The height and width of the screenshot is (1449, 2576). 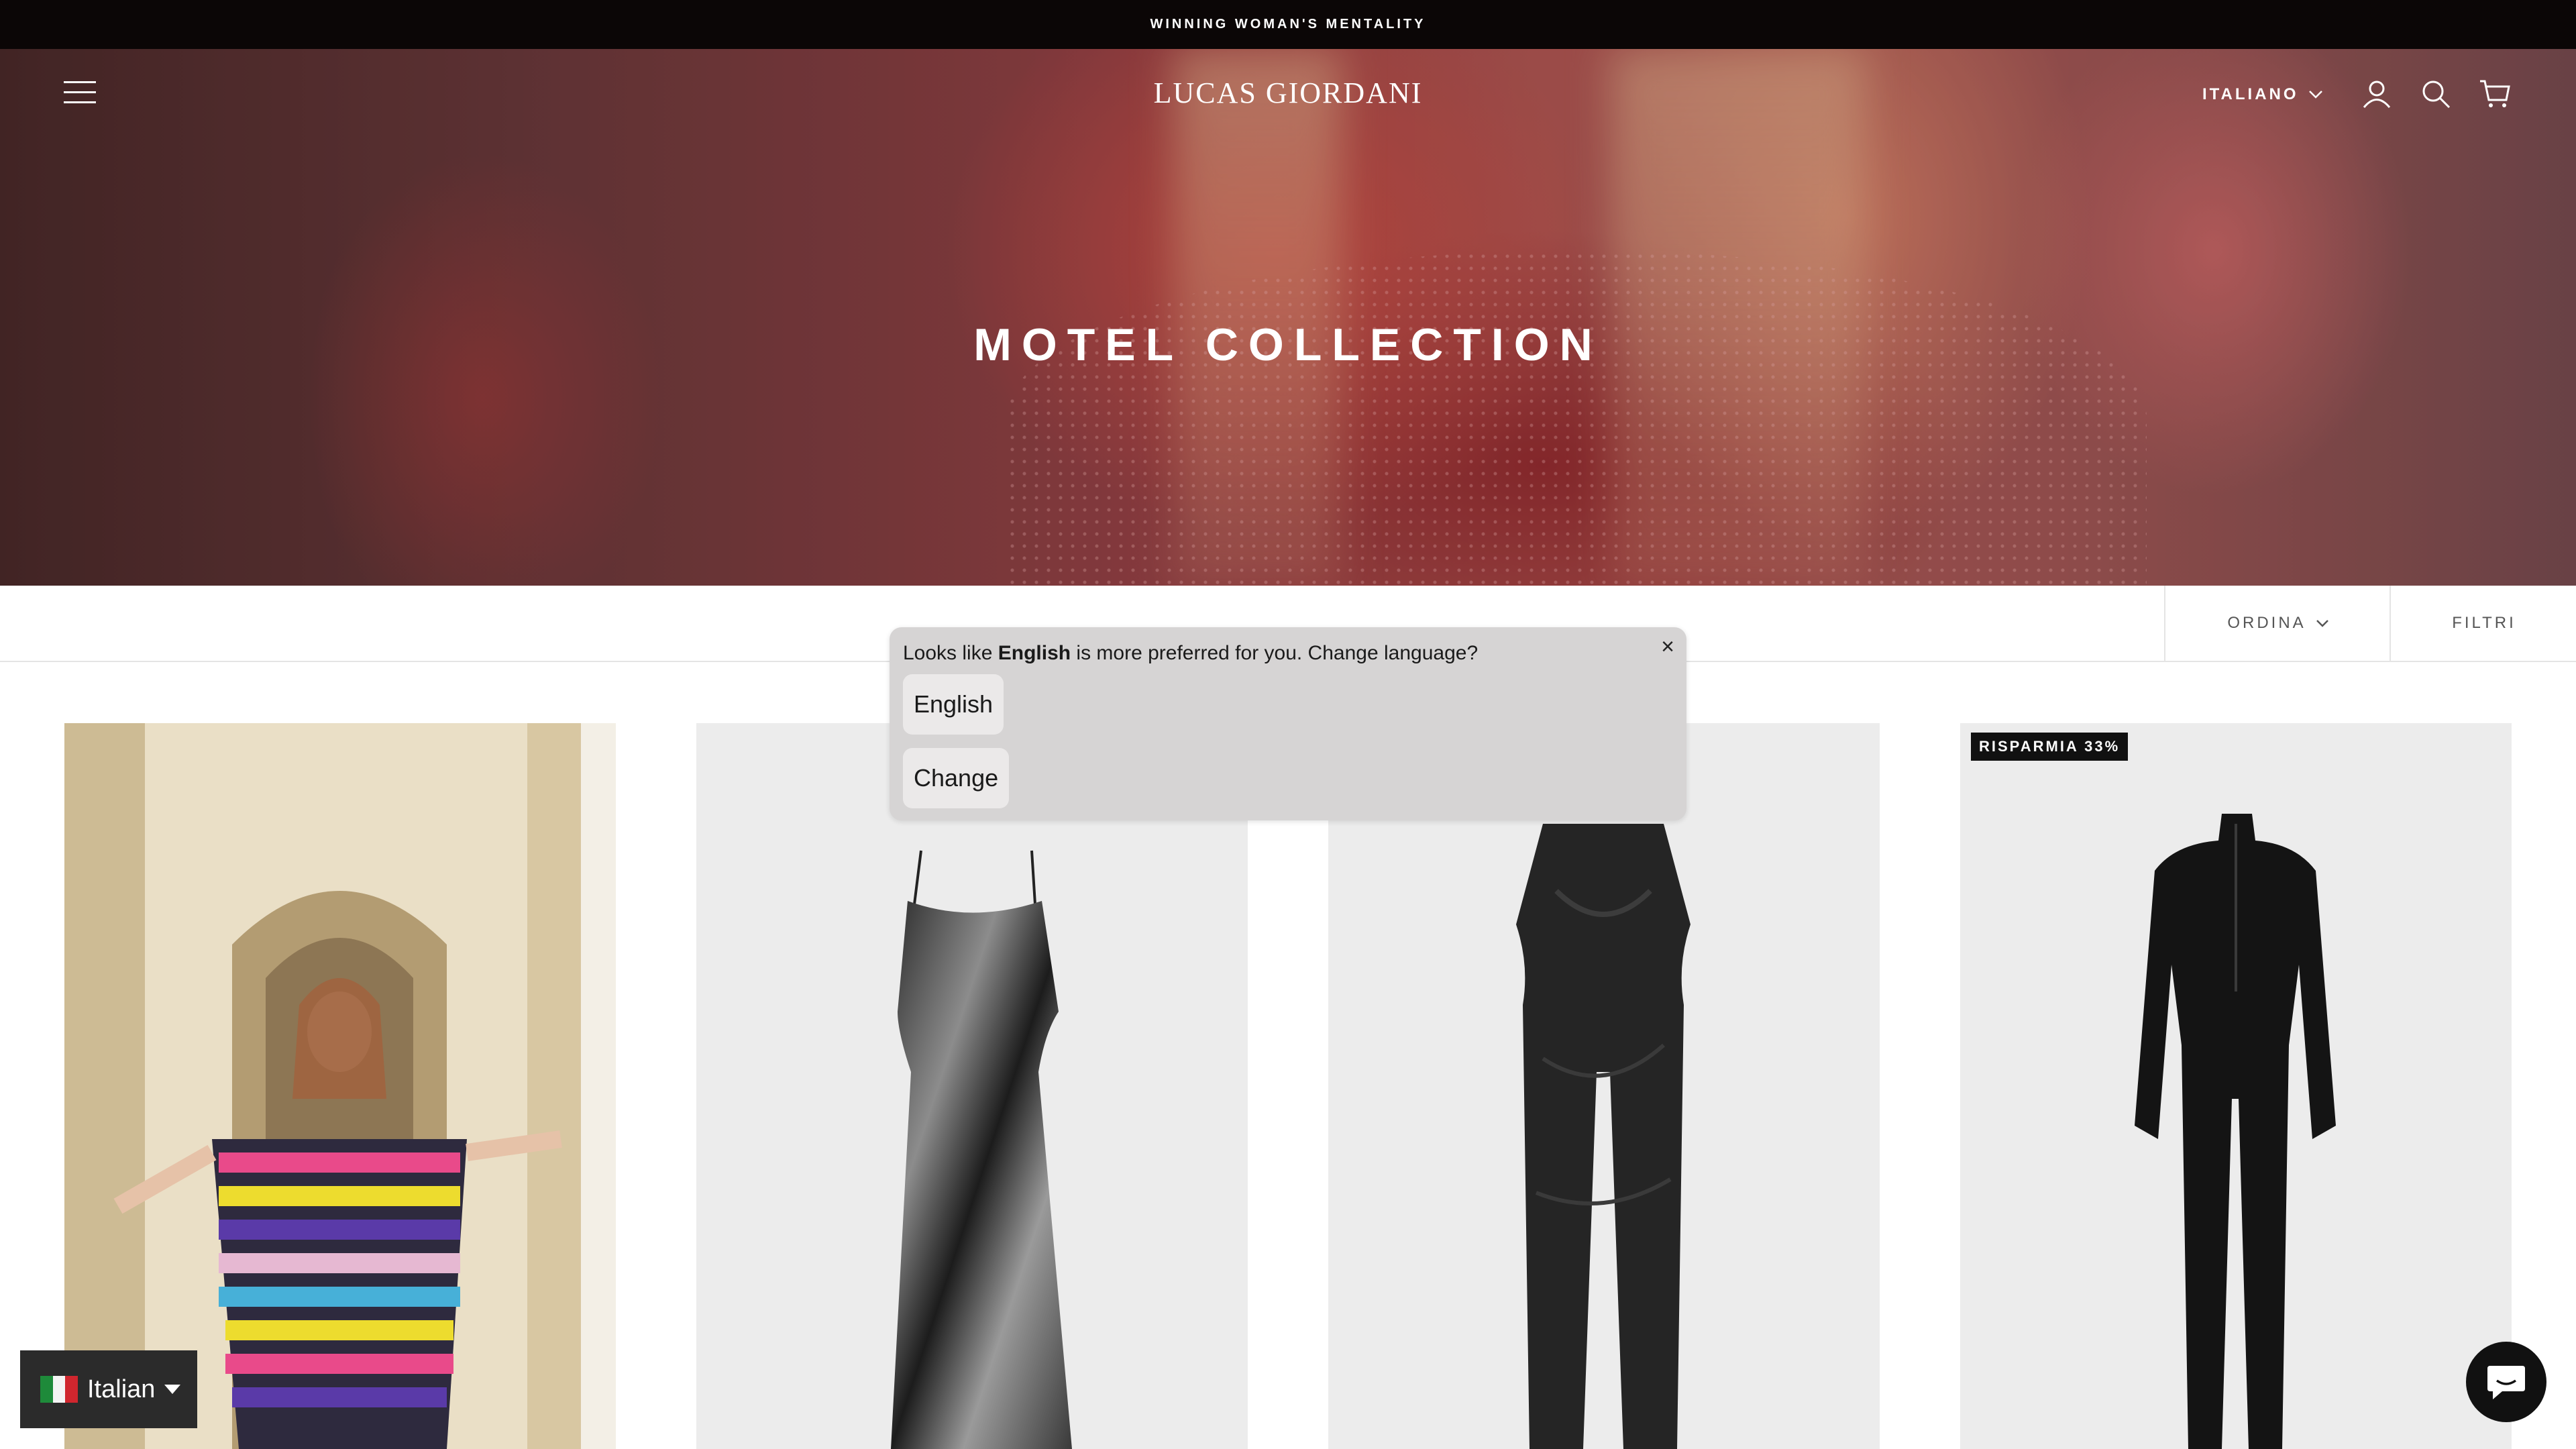 I want to click on announcement-text: WINNING WOMAN'S MENTALITY, so click(x=1288, y=24).